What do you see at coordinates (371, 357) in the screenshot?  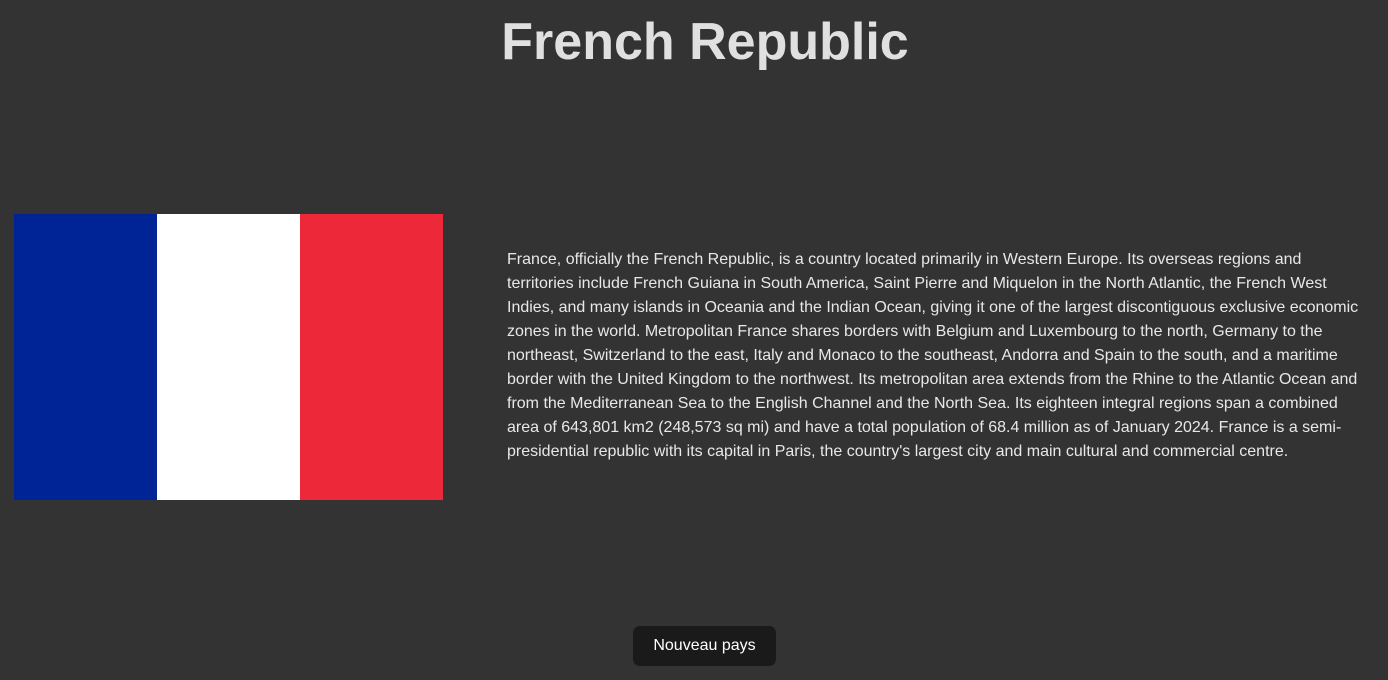 I see `flag-stripe-red` at bounding box center [371, 357].